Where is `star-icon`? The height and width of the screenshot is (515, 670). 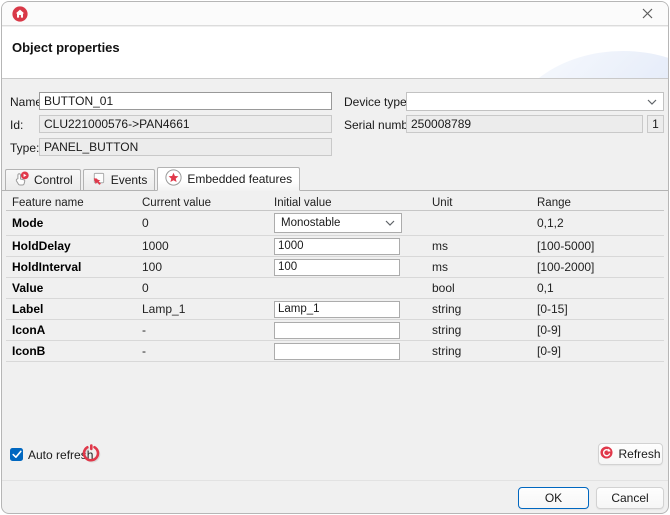
star-icon is located at coordinates (173, 179).